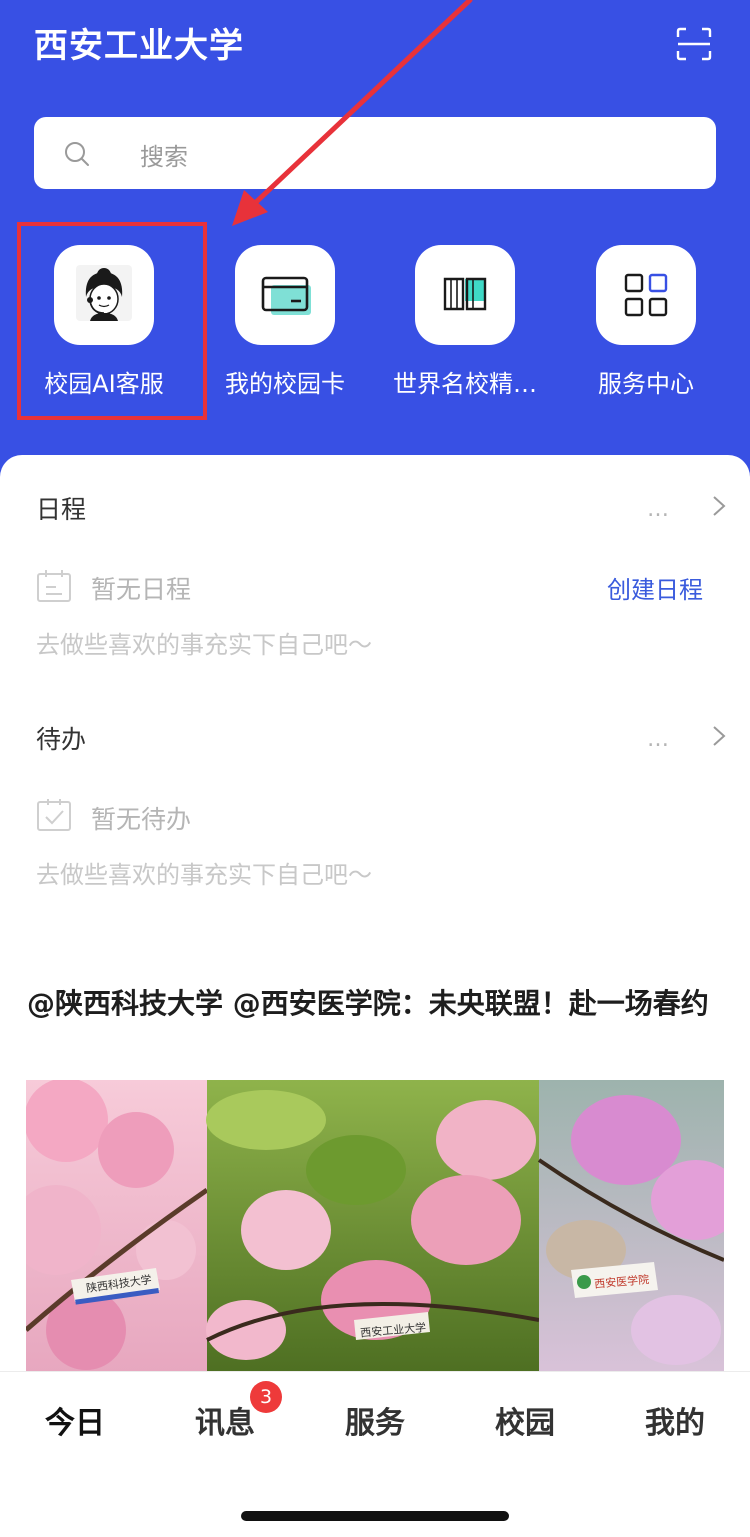  I want to click on quick-action-service-center, so click(646, 295).